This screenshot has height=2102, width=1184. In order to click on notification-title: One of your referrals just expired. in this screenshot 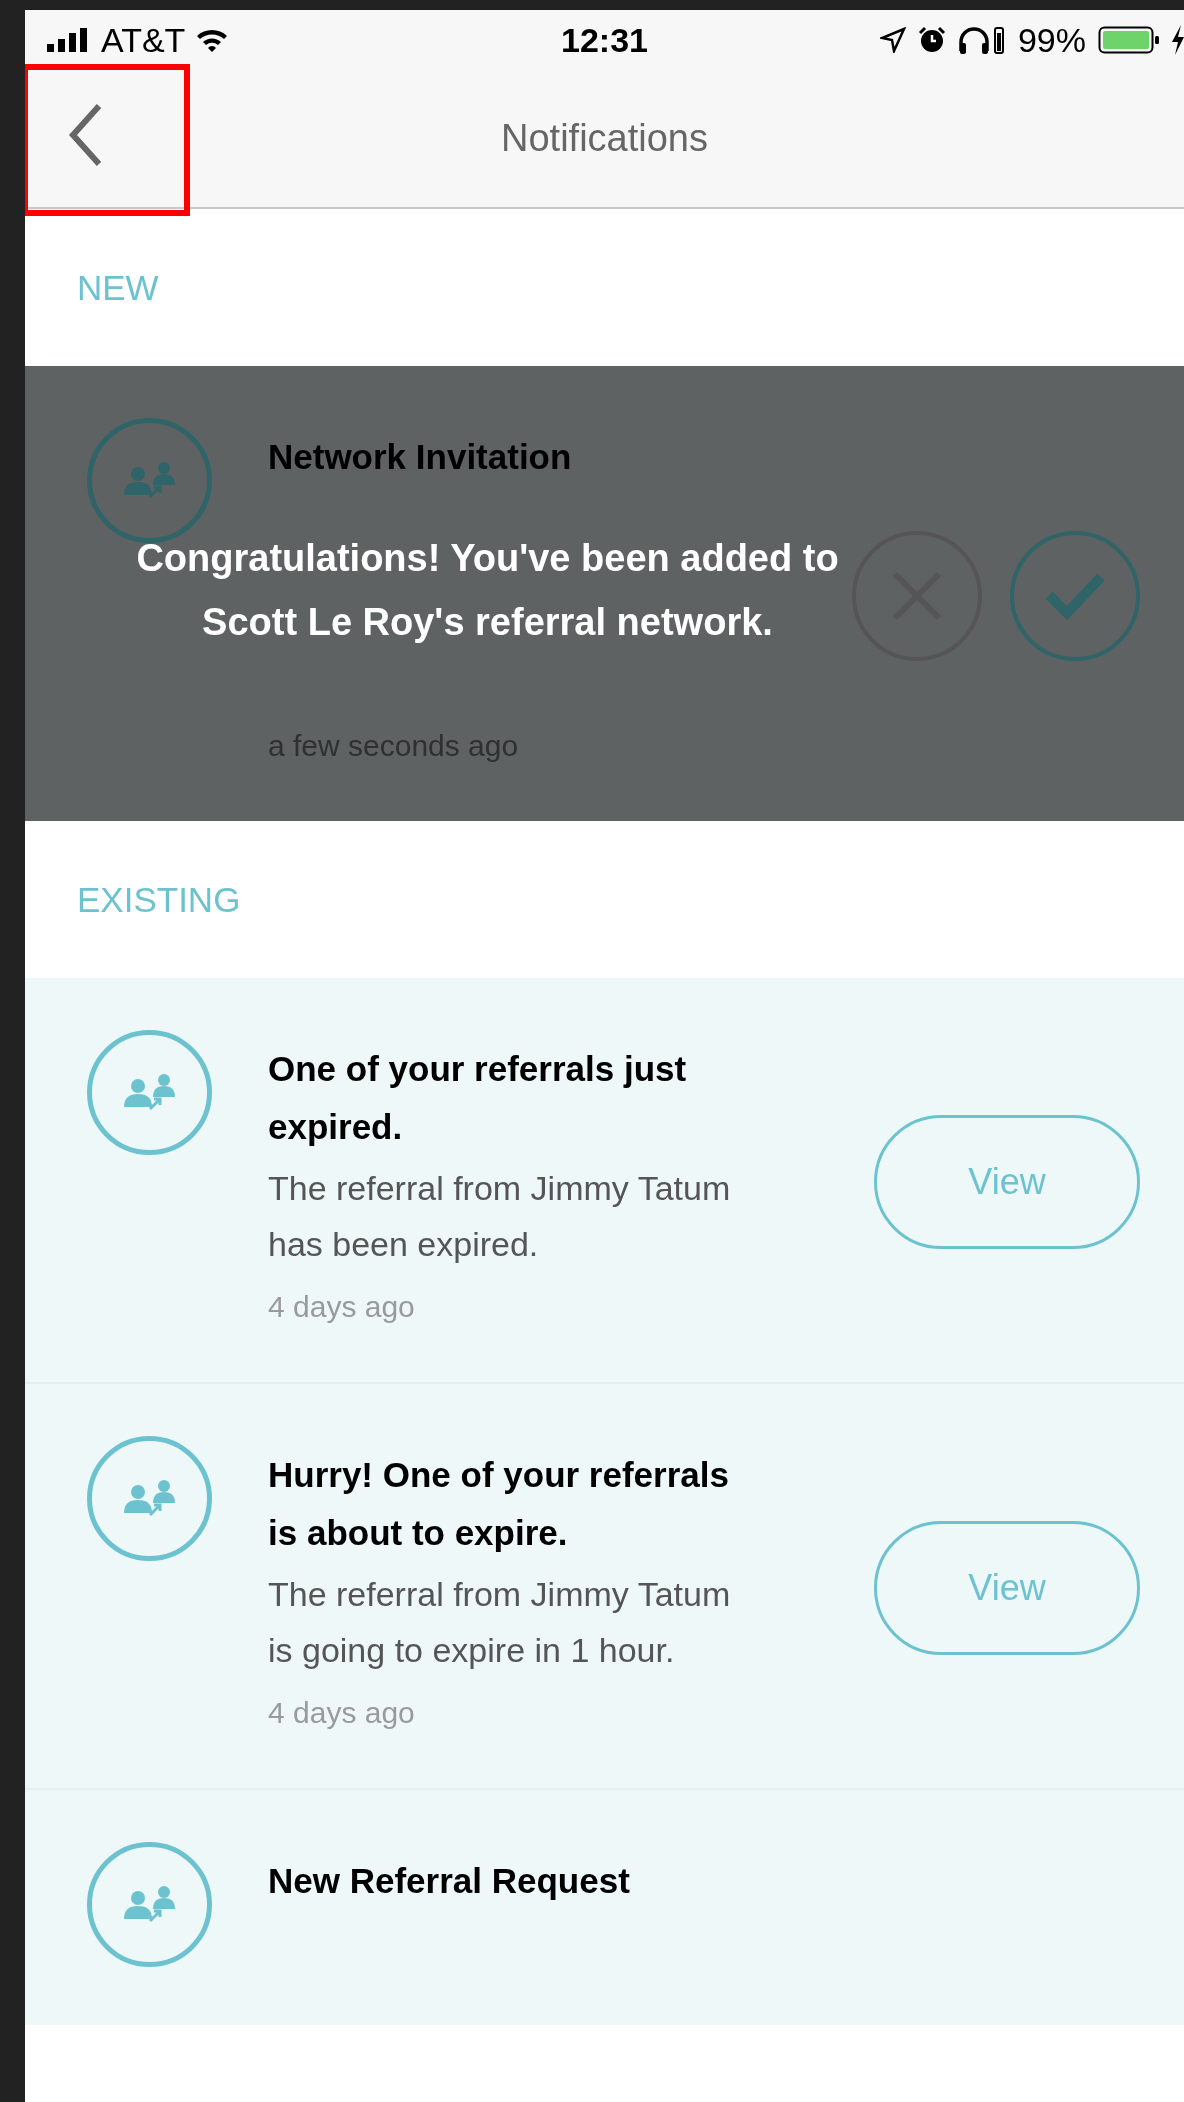, I will do `click(478, 1098)`.